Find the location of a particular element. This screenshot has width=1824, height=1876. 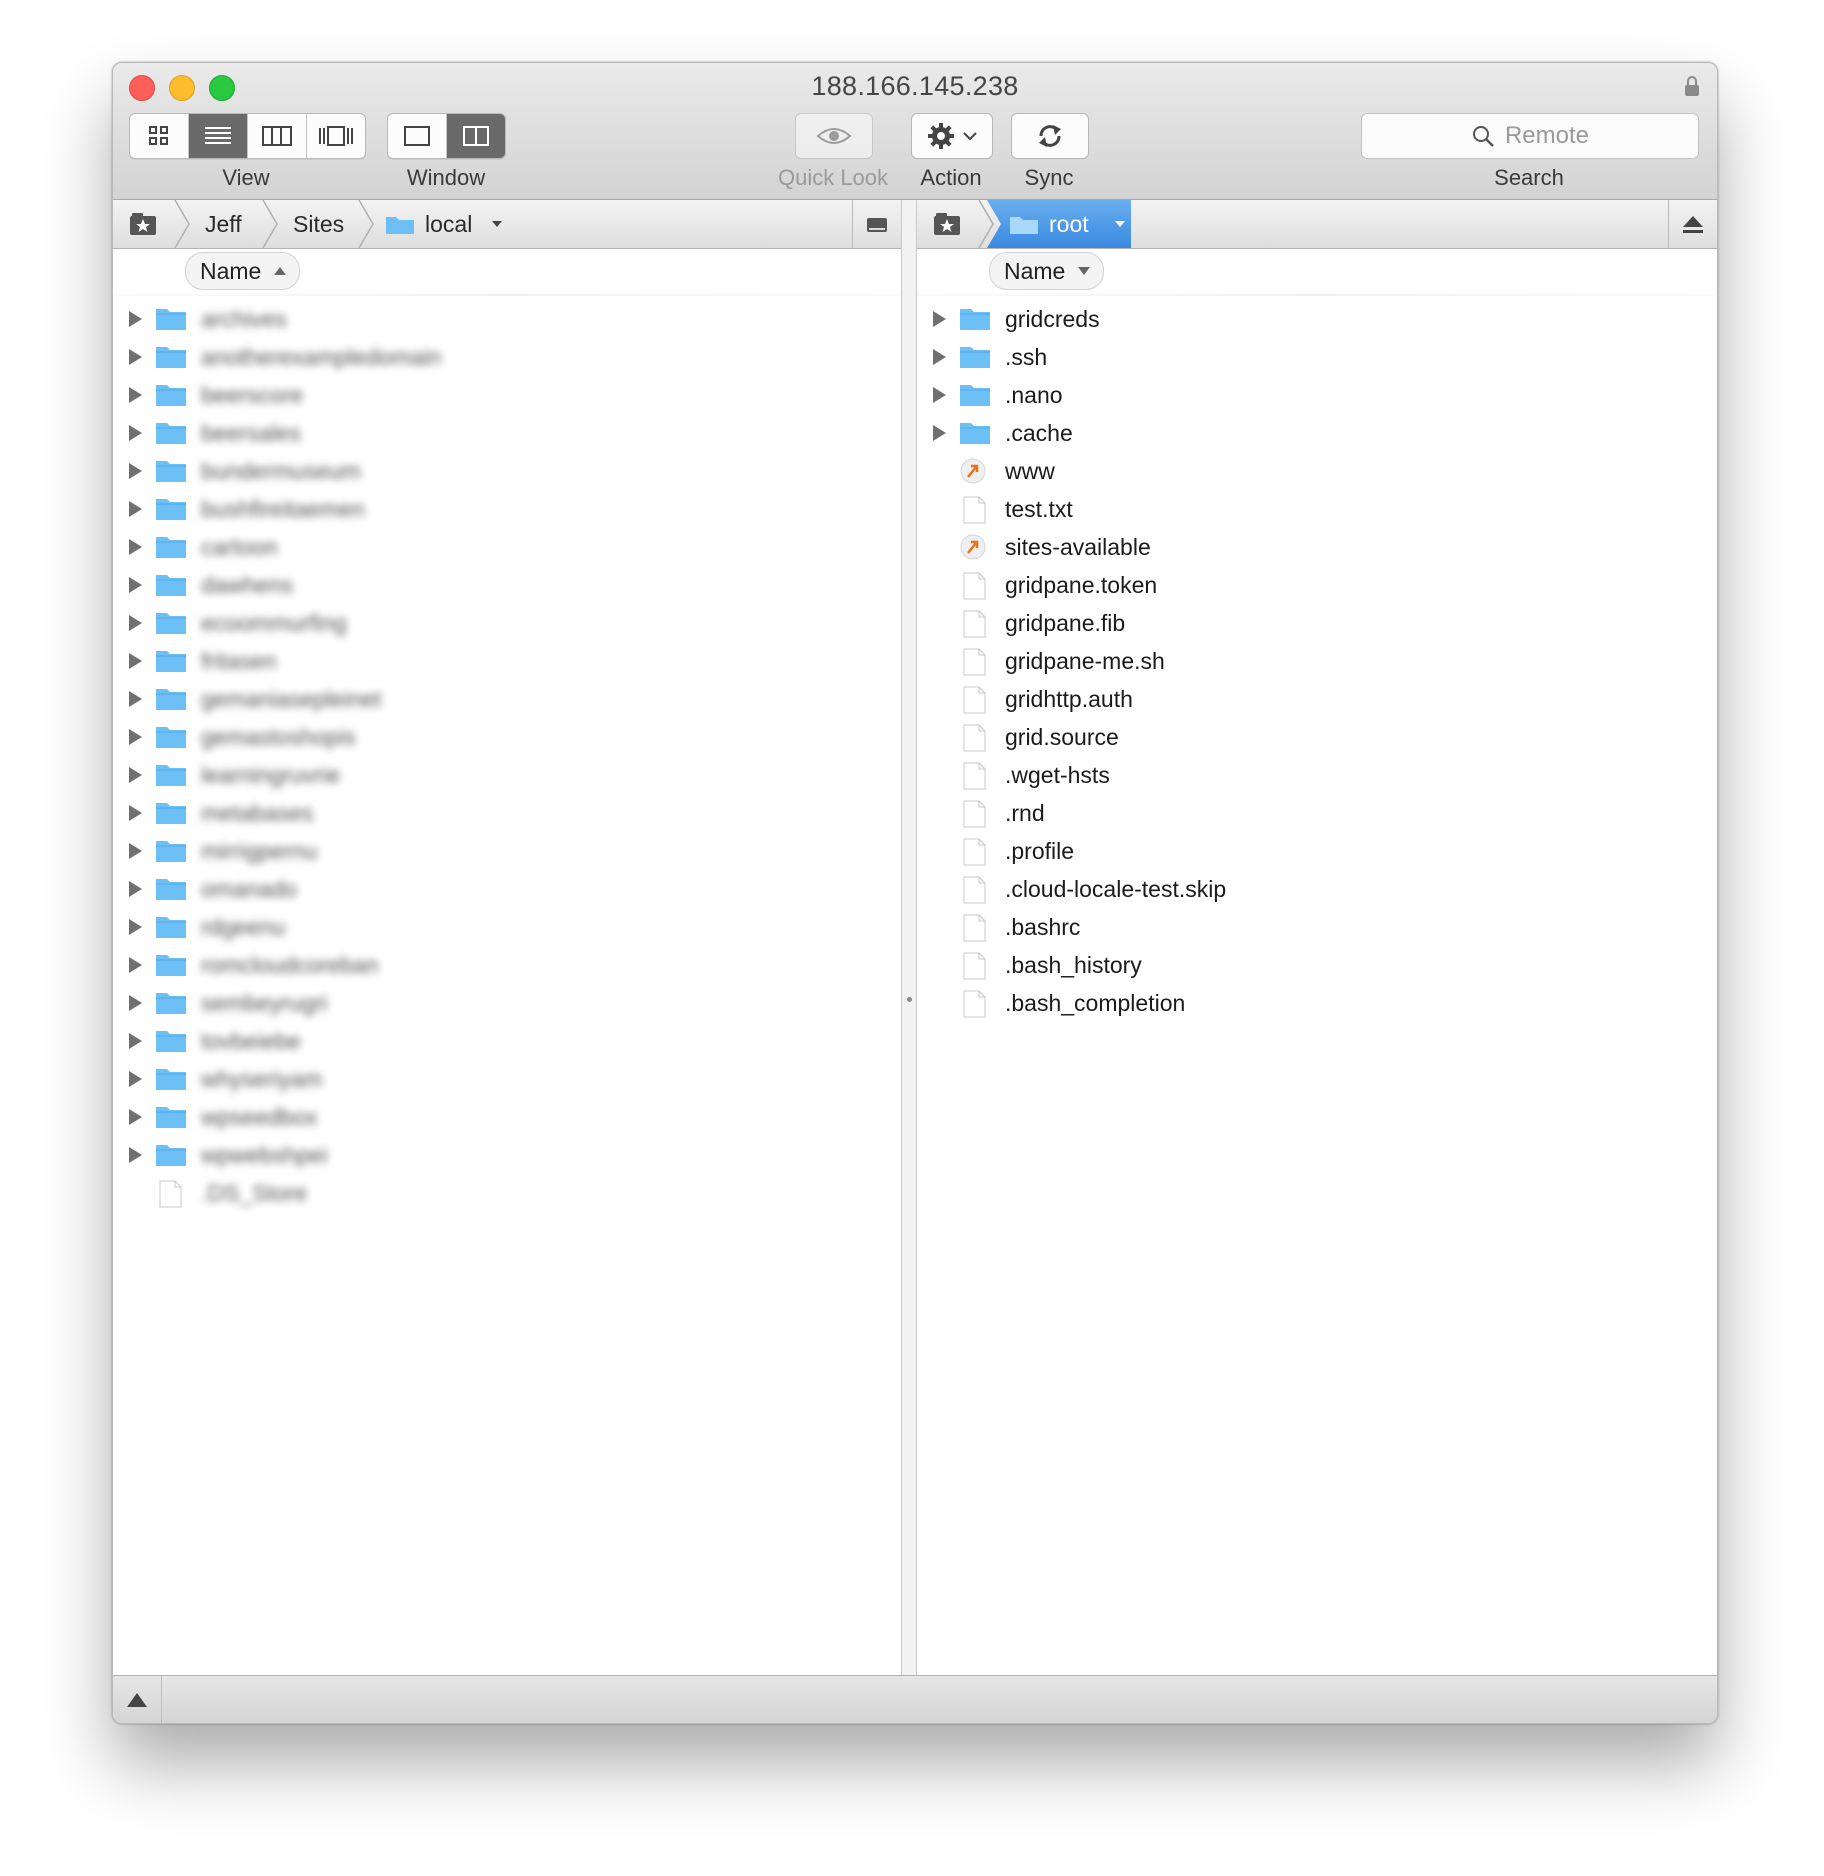

file-list-row: gridpane.fib is located at coordinates (1317, 623).